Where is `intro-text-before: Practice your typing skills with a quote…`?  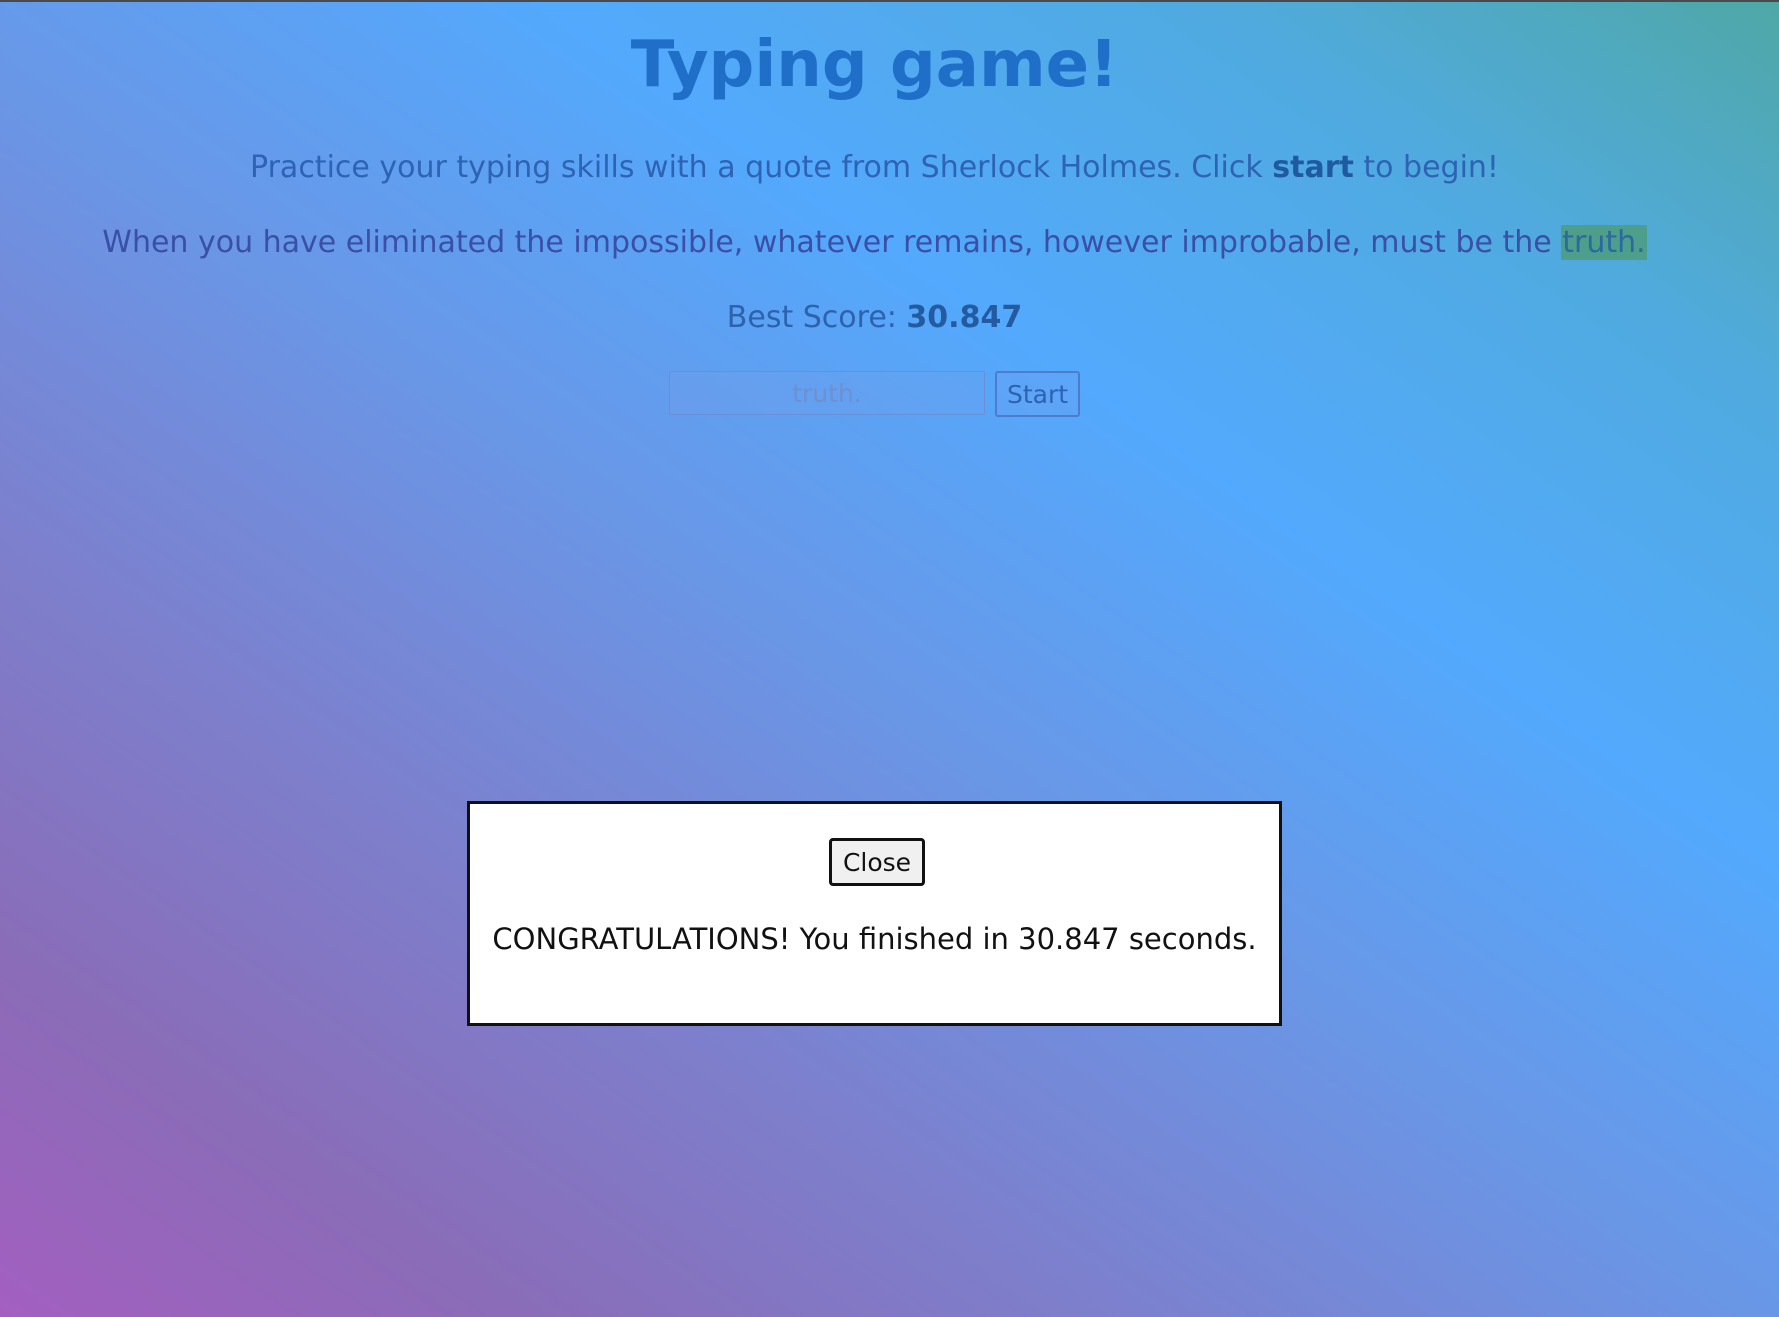
intro-text-before: Practice your typing skills with a quote… is located at coordinates (761, 167).